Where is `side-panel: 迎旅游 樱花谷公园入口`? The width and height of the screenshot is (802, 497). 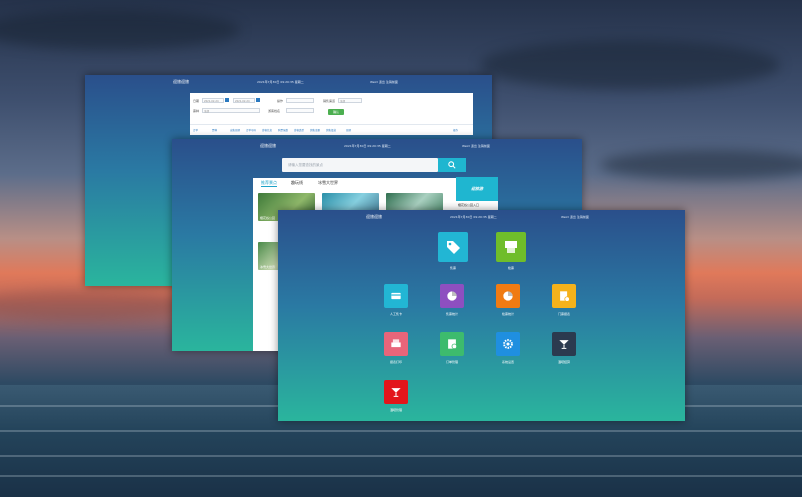
side-panel: 迎旅游 樱花谷公园入口 is located at coordinates (477, 195).